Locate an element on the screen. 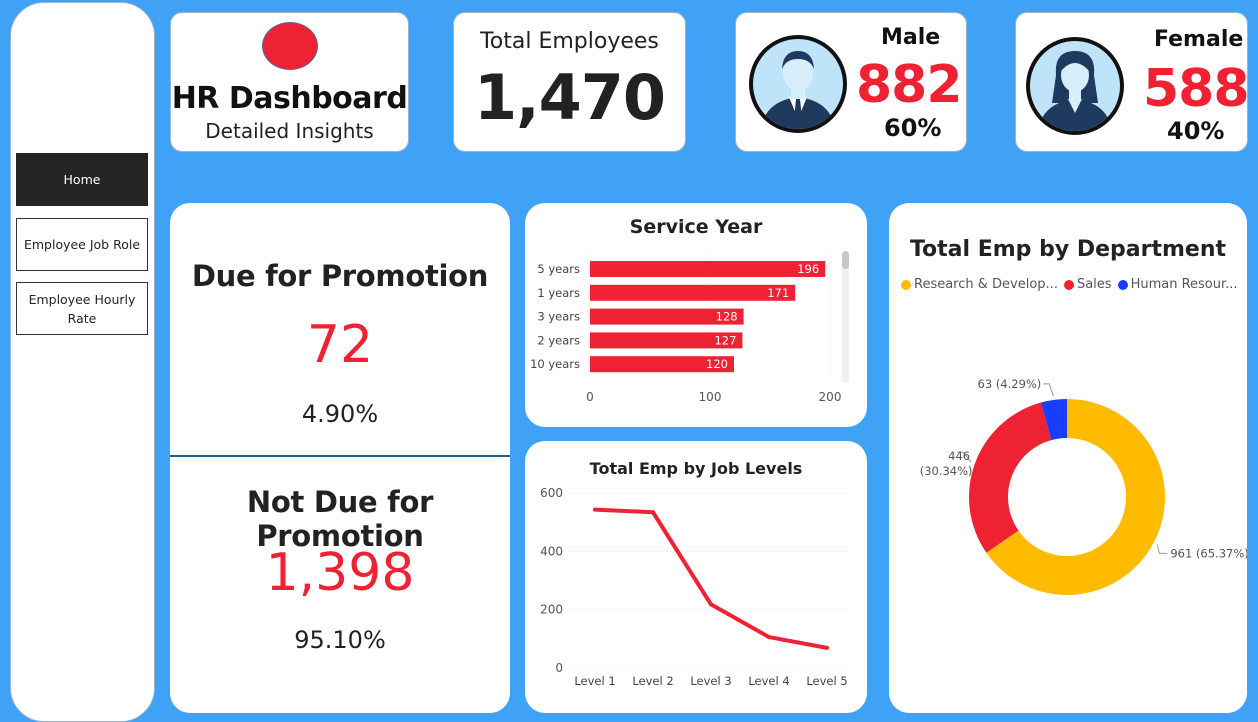  dashboard-subtitle: Detailed Insights is located at coordinates (289, 131).